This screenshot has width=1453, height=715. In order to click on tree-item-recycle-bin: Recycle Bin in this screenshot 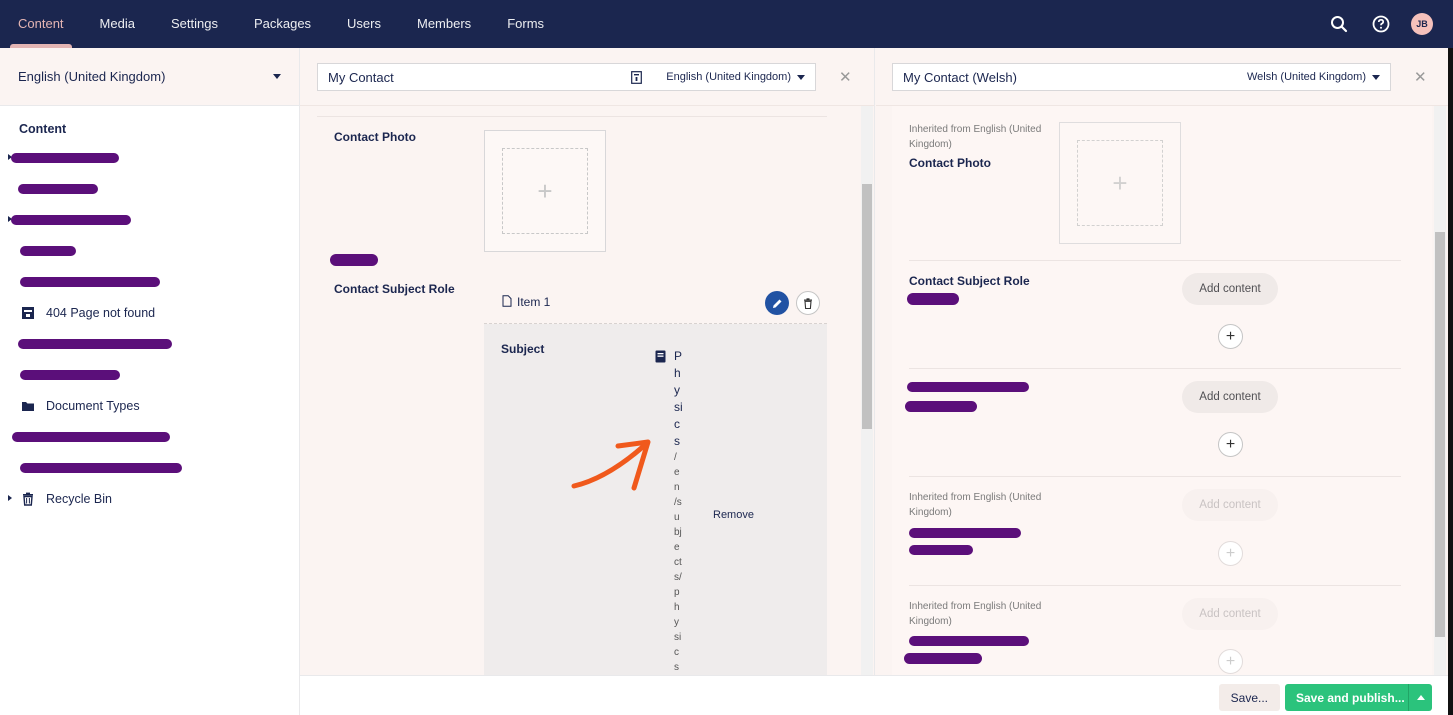, I will do `click(149, 498)`.